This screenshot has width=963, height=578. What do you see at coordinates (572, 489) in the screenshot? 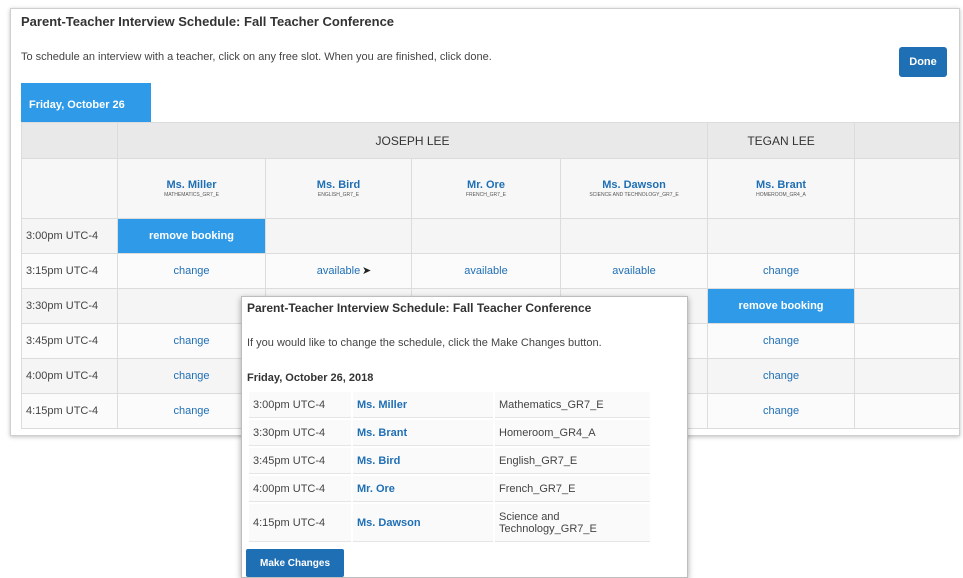
I see `booking-course: French_GR7_E` at bounding box center [572, 489].